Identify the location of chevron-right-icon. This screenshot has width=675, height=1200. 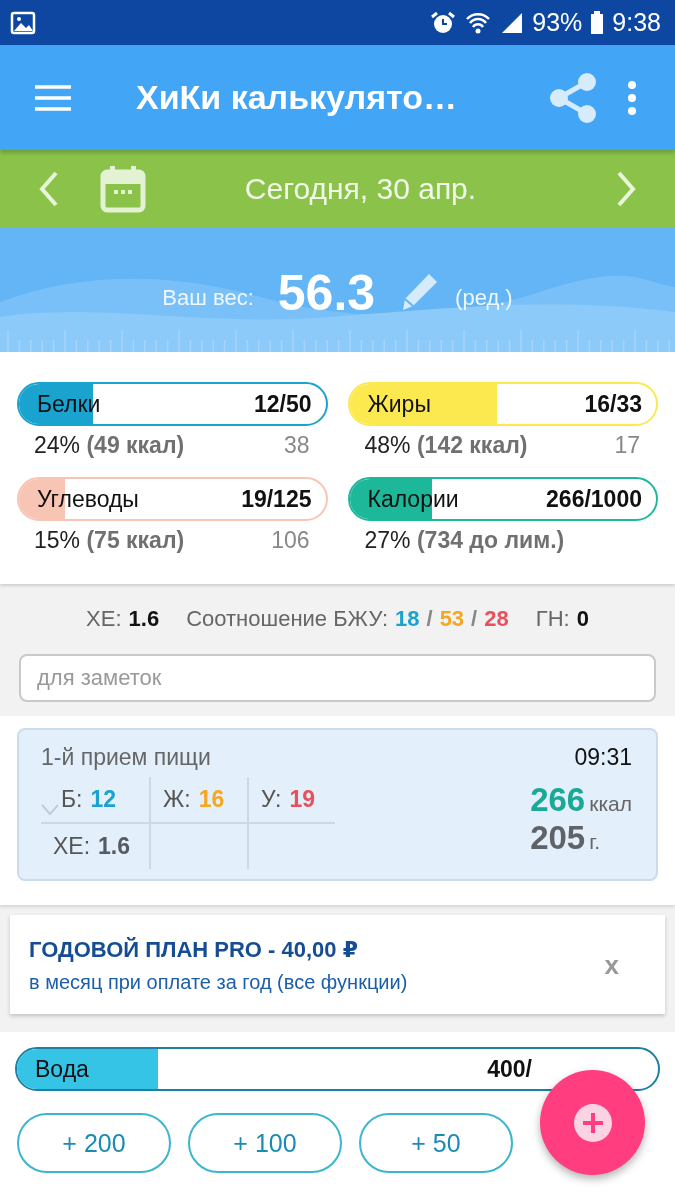
(626, 189).